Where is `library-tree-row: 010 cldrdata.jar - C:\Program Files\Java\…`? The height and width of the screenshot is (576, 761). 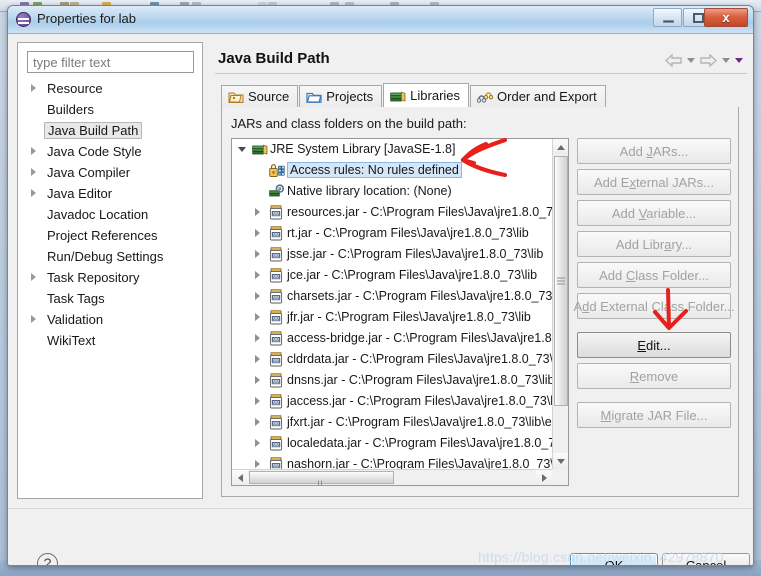
library-tree-row: 010 cldrdata.jar - C:\Program Files\Java\… is located at coordinates (400, 359).